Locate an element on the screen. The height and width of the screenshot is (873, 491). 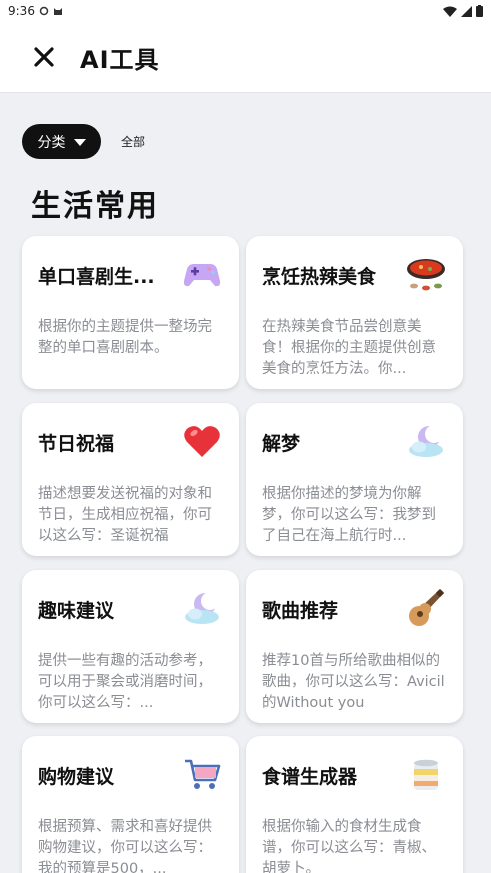
card-title: 节日祝福 is located at coordinates (76, 444).